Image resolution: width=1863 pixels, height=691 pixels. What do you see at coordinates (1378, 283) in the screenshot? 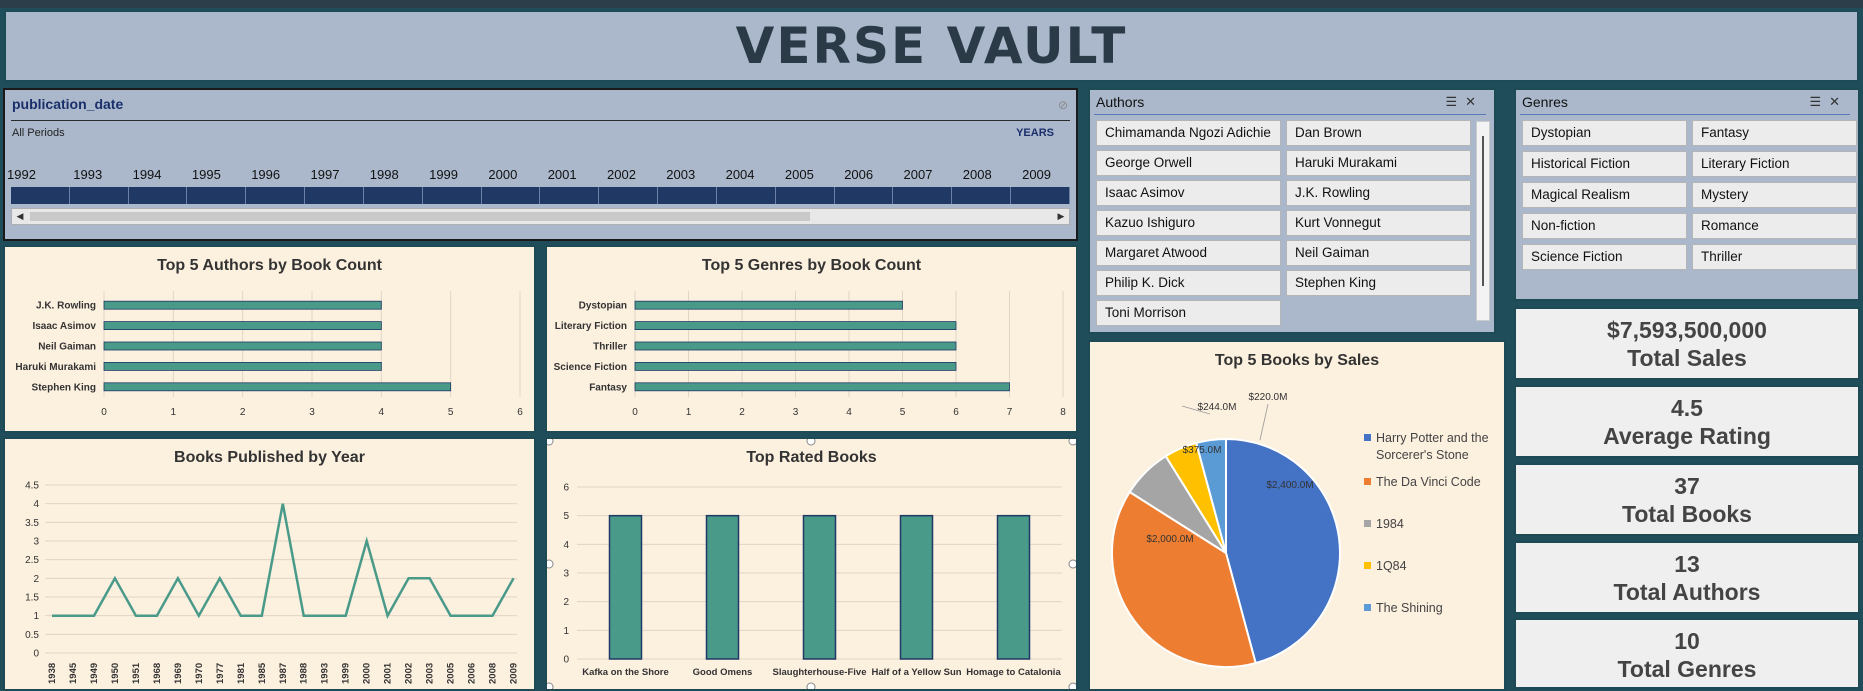
I see `slicer-item: Stephen King` at bounding box center [1378, 283].